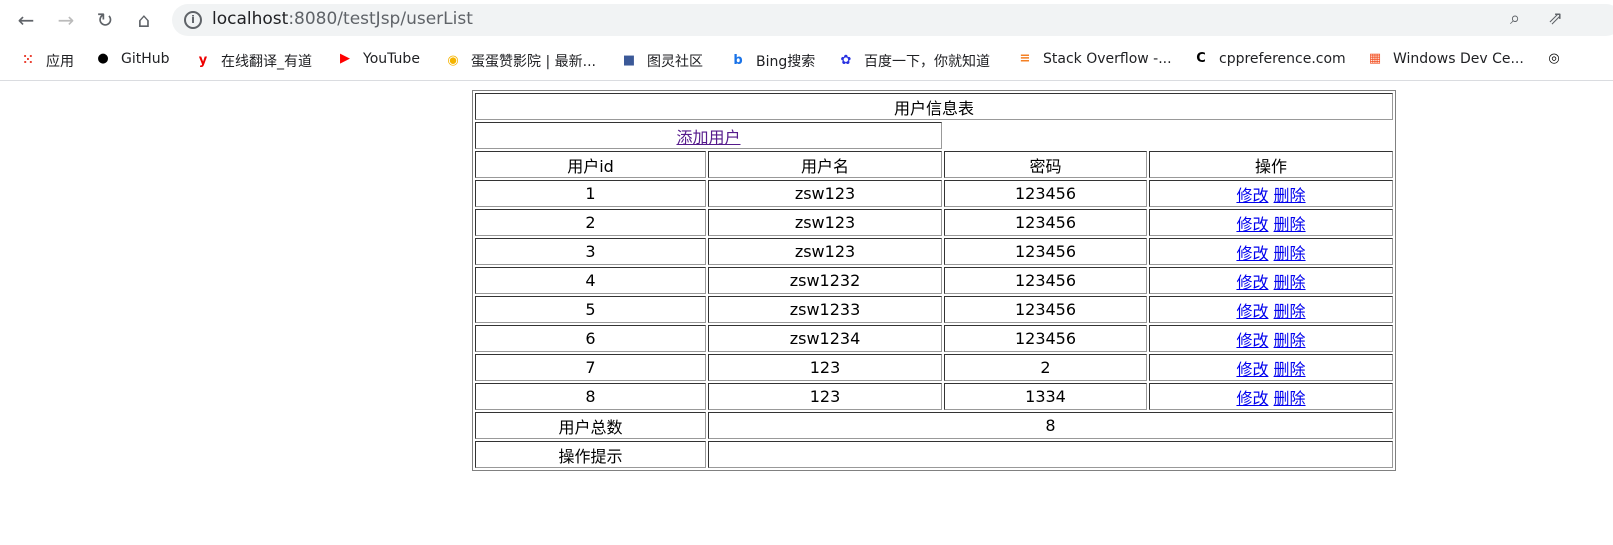 The height and width of the screenshot is (545, 1613). What do you see at coordinates (1282, 59) in the screenshot?
I see `bookmark-label: cppreference.com` at bounding box center [1282, 59].